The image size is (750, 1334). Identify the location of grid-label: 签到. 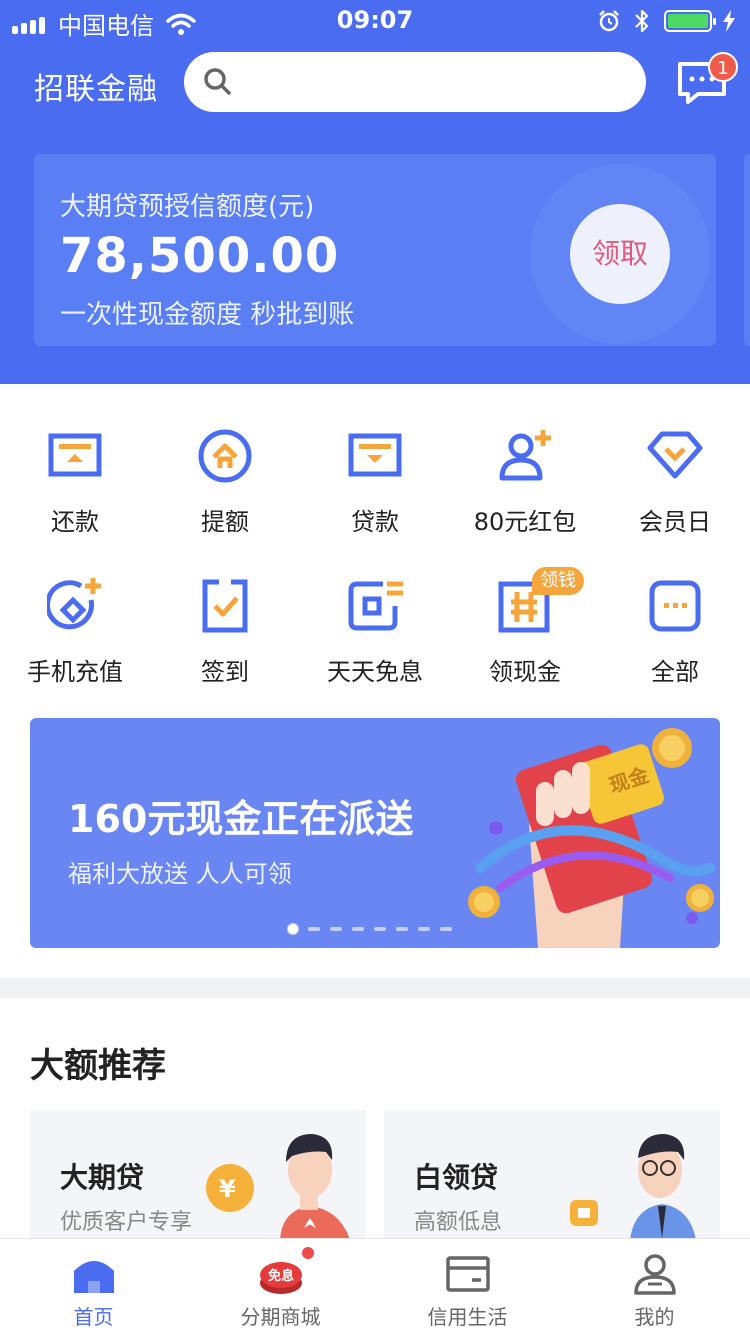
(225, 672).